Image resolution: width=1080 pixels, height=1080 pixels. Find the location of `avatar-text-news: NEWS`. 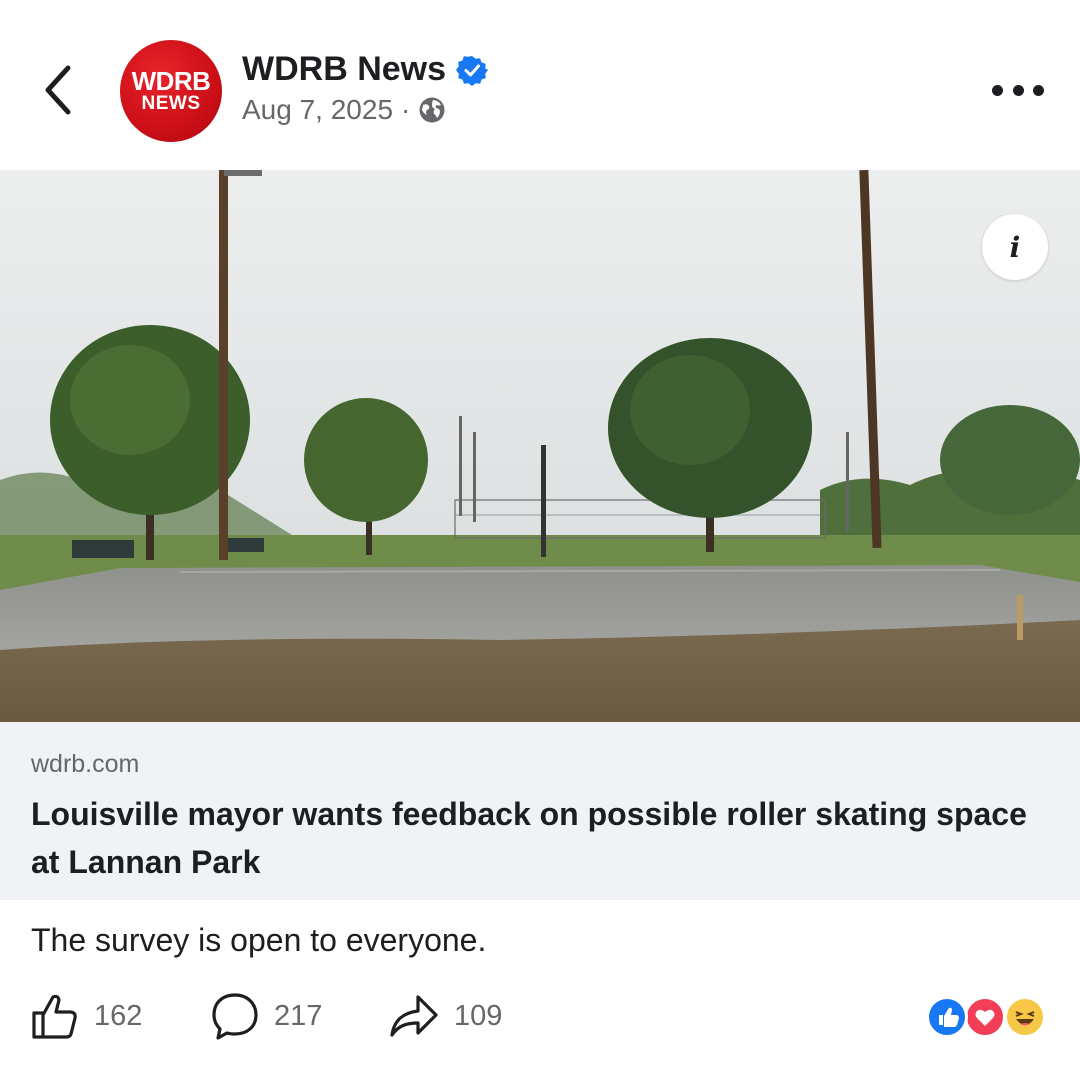

avatar-text-news: NEWS is located at coordinates (171, 103).